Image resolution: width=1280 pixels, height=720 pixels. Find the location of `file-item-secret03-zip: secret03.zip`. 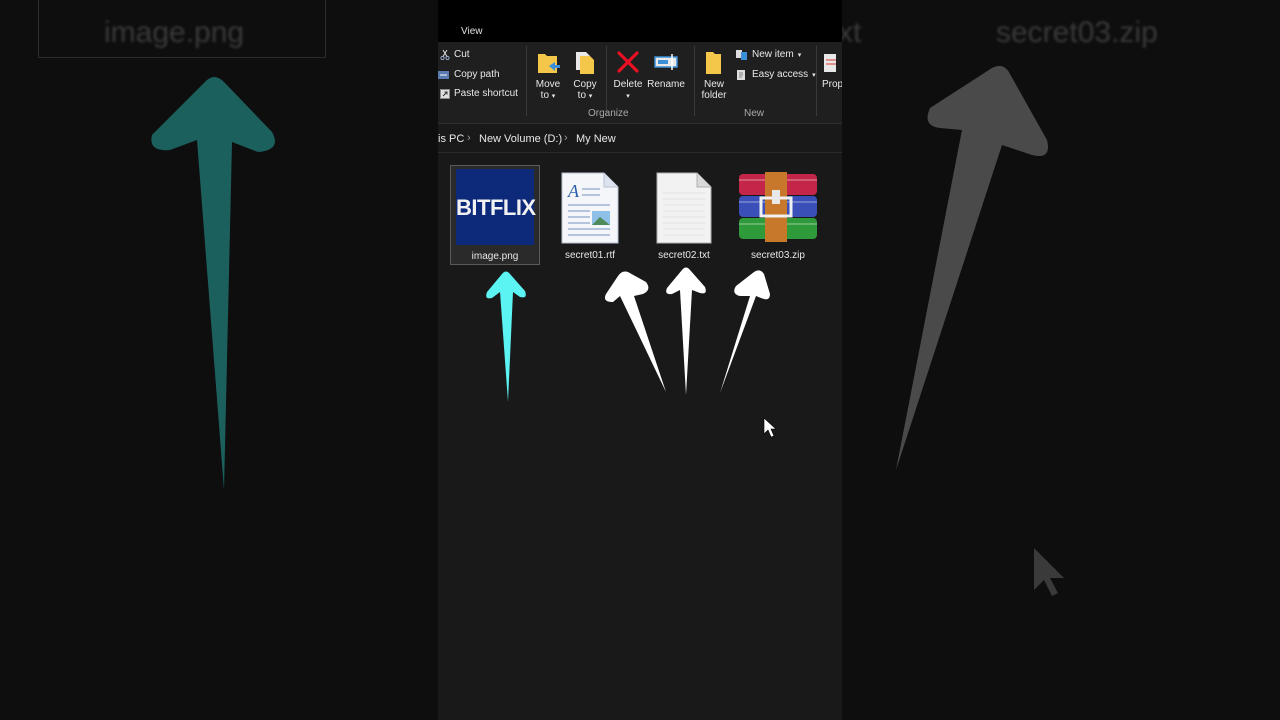

file-item-secret03-zip: secret03.zip is located at coordinates (778, 215).